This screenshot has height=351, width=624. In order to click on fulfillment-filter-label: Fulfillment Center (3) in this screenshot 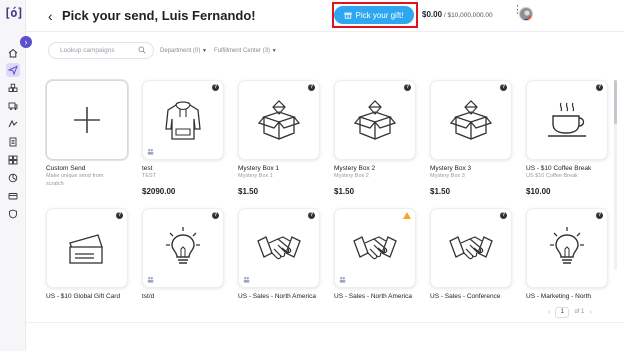, I will do `click(242, 51)`.